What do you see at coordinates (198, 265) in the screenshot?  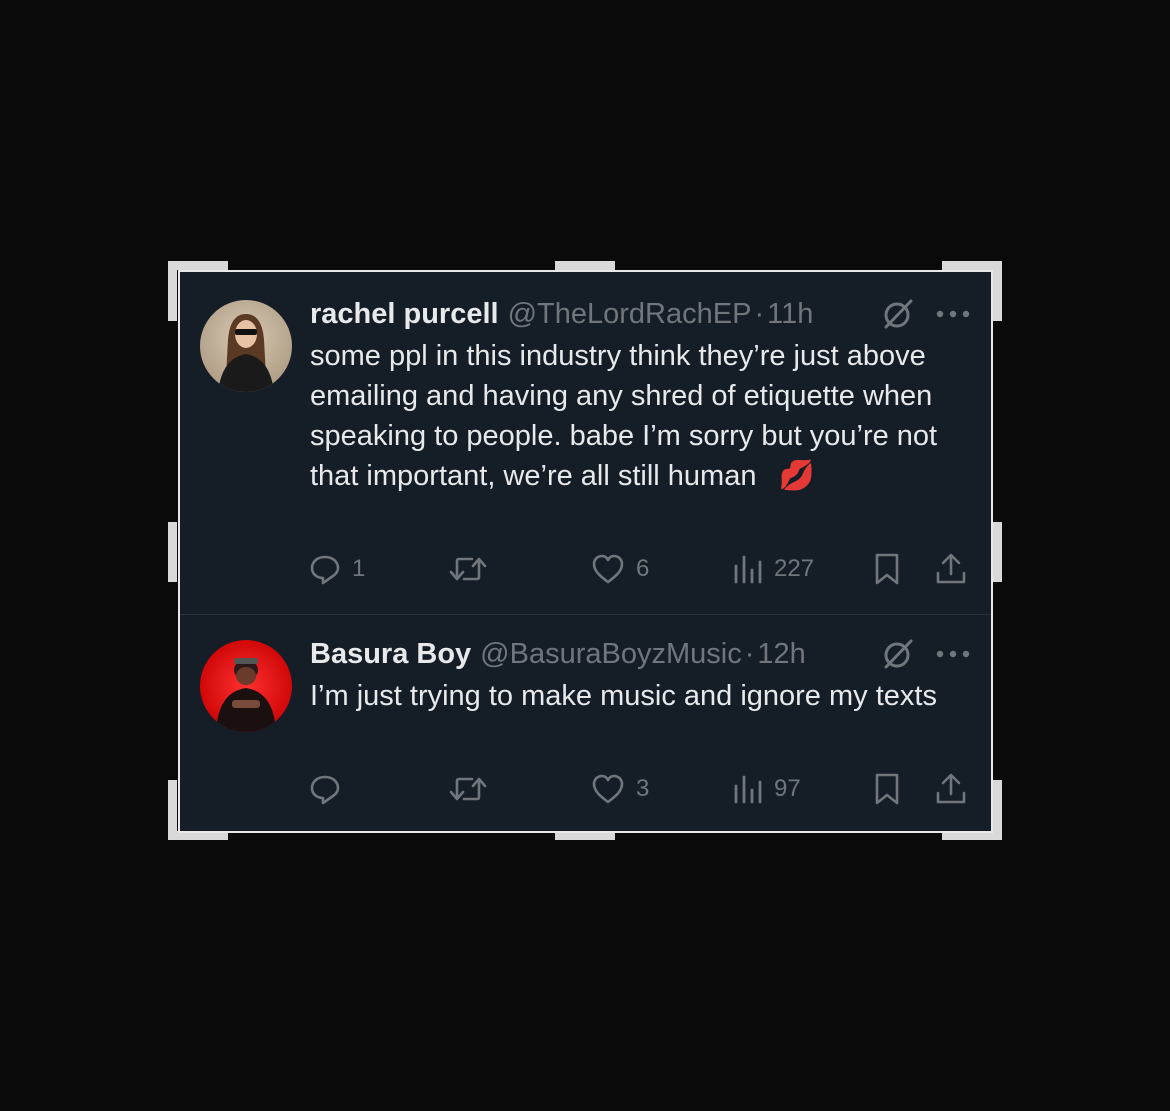 I see `resize-handle-tl-h` at bounding box center [198, 265].